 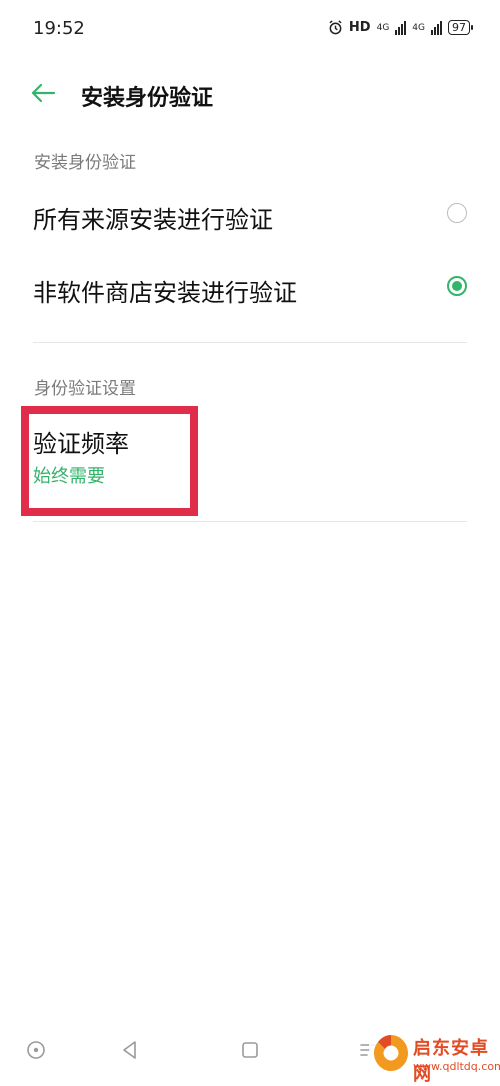 I want to click on option-all-sources: 所有来源安装进行验证, so click(x=250, y=216).